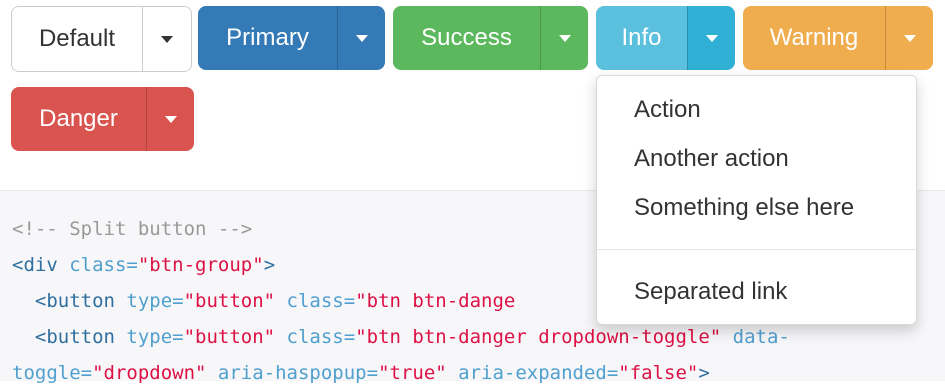 This screenshot has width=945, height=391. Describe the element at coordinates (641, 38) in the screenshot. I see `info-button: Info` at that location.